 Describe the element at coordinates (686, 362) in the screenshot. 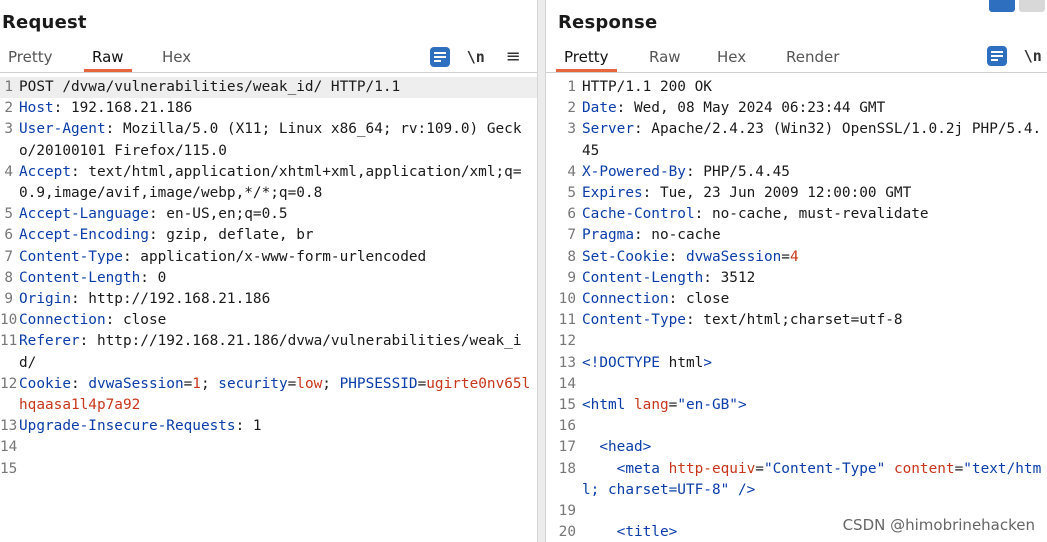

I see `html-token: html` at that location.